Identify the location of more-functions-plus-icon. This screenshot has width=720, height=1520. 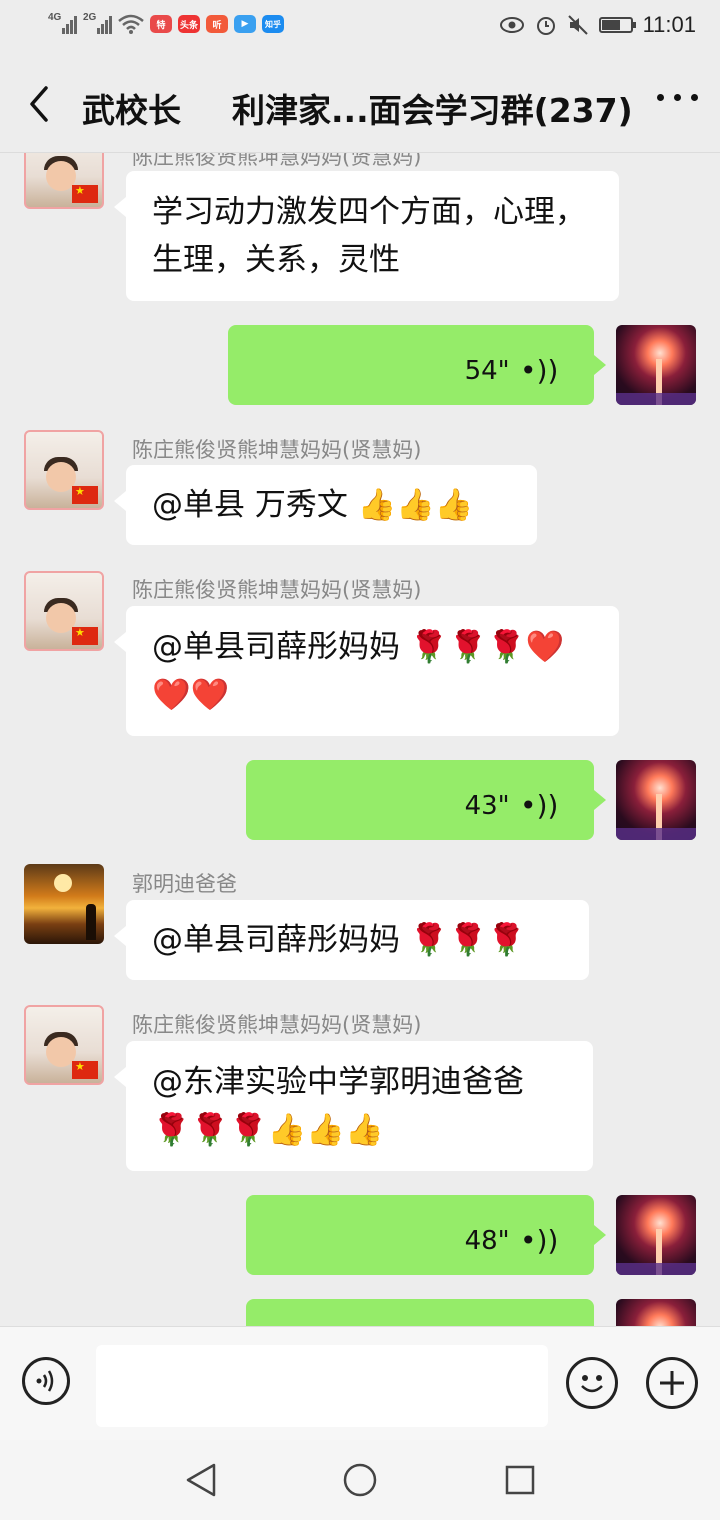
(672, 1383).